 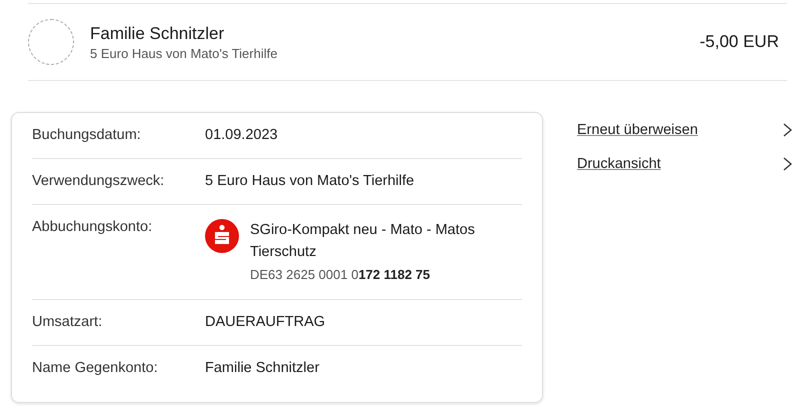 What do you see at coordinates (241, 135) in the screenshot?
I see `detail-value: 01.09.2023` at bounding box center [241, 135].